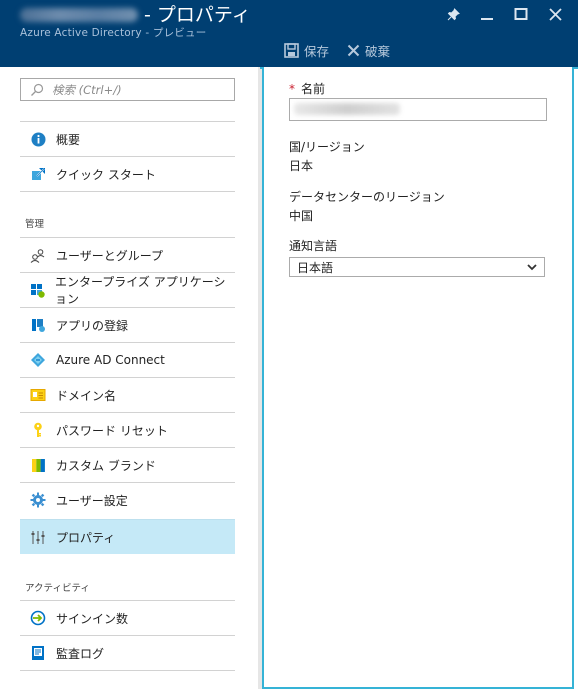  What do you see at coordinates (92, 325) in the screenshot?
I see `sidebar-item-label: アプリの登録` at bounding box center [92, 325].